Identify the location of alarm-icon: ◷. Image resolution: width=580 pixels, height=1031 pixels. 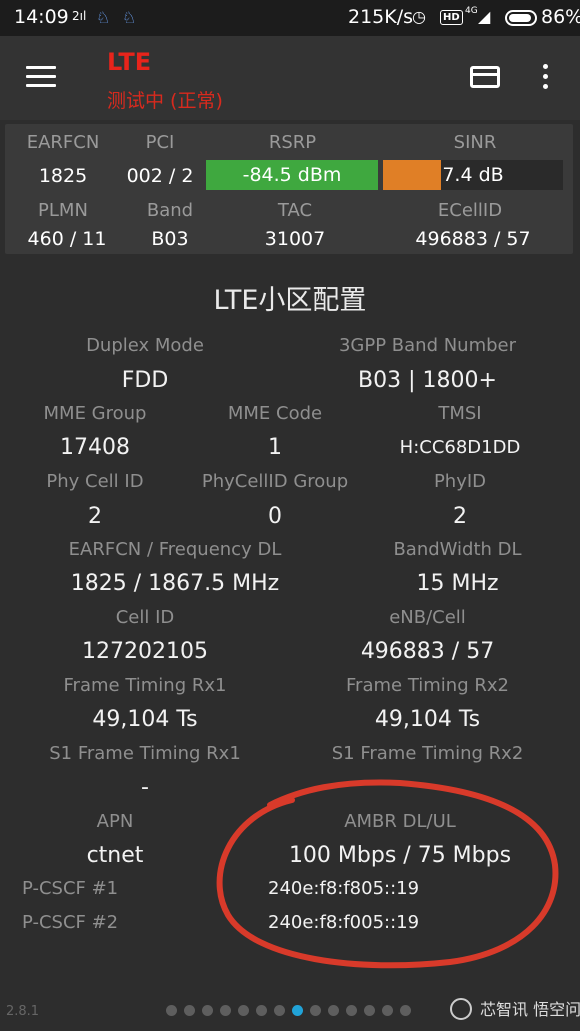
(419, 16).